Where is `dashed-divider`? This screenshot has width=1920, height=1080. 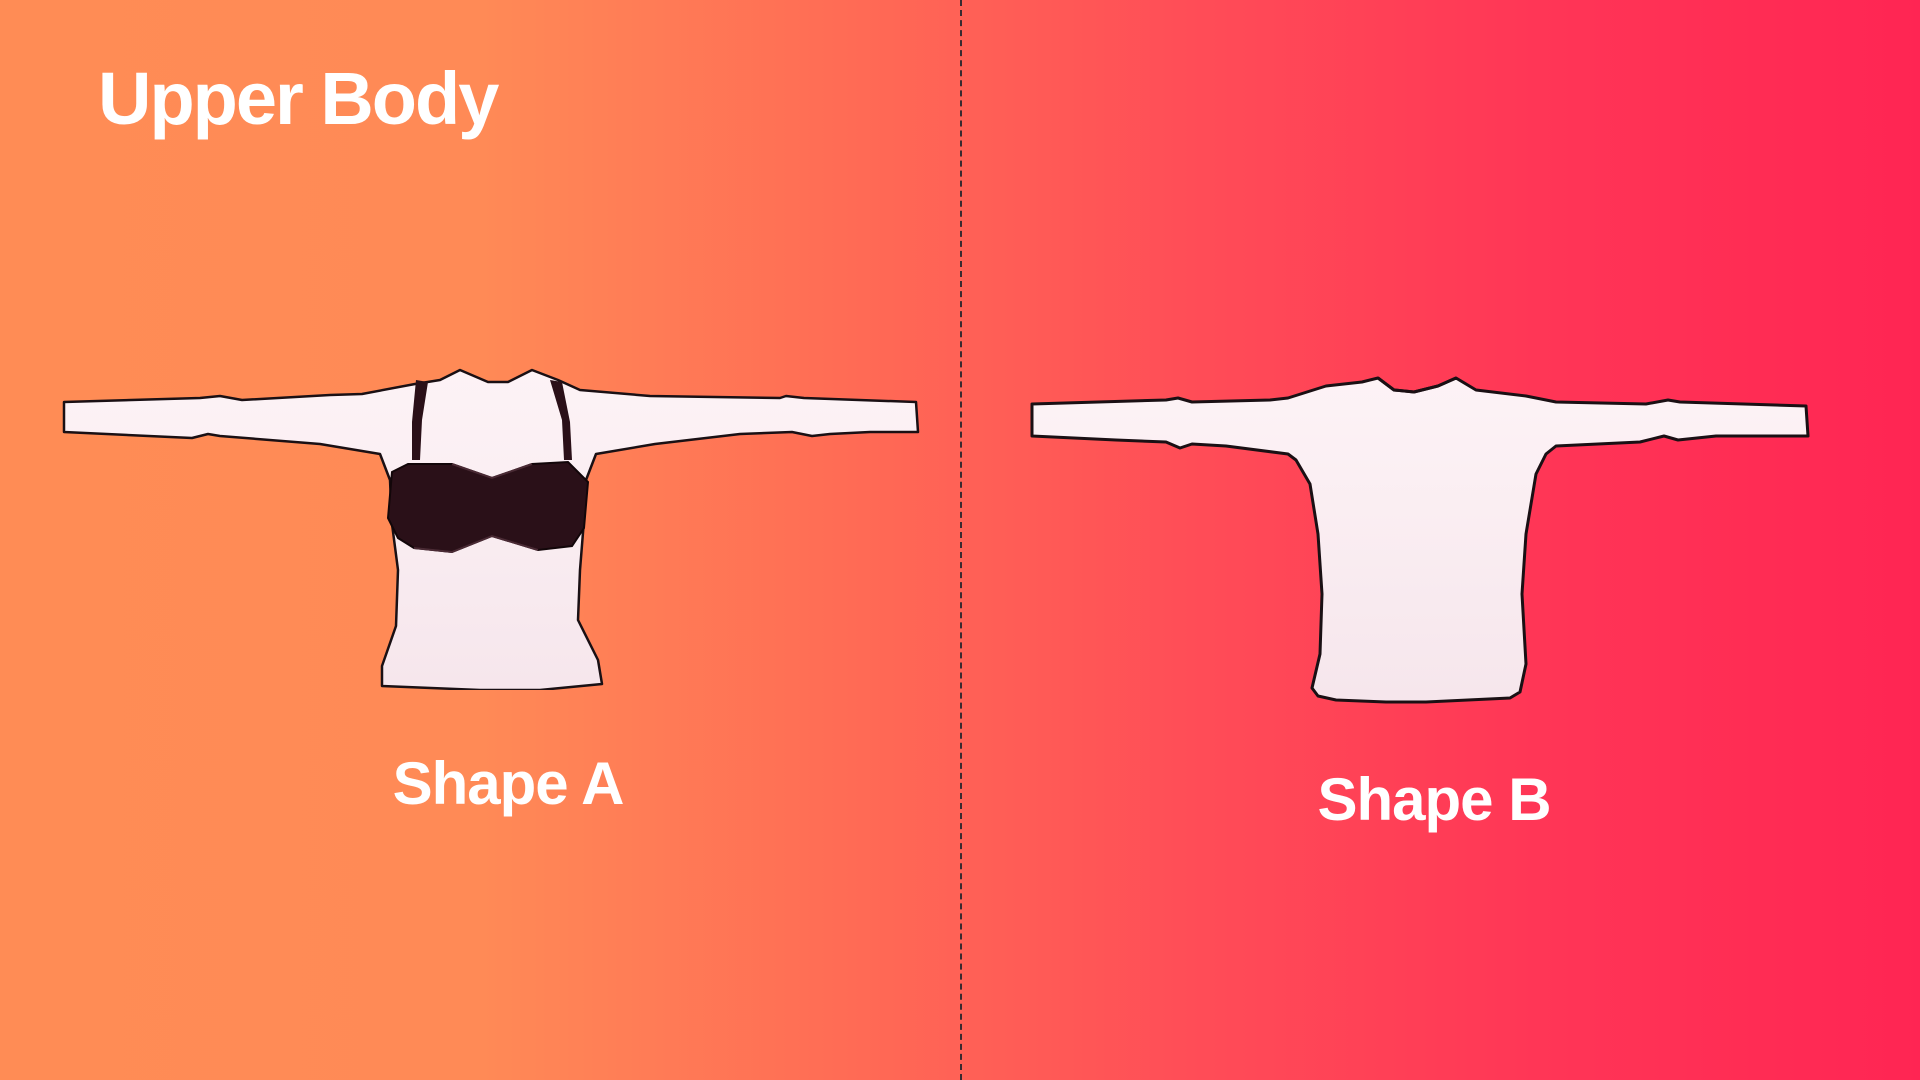
dashed-divider is located at coordinates (961, 540).